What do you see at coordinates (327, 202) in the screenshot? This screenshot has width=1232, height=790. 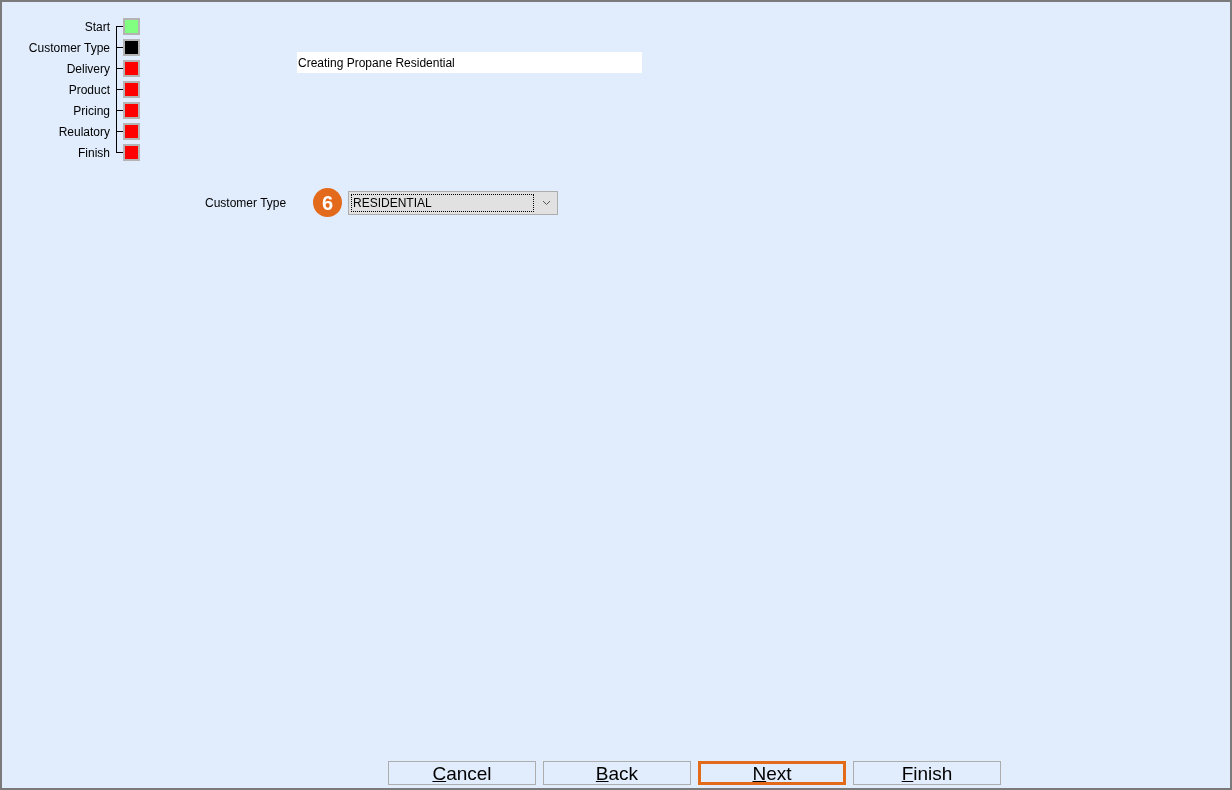 I see `step-number-badge: 6` at bounding box center [327, 202].